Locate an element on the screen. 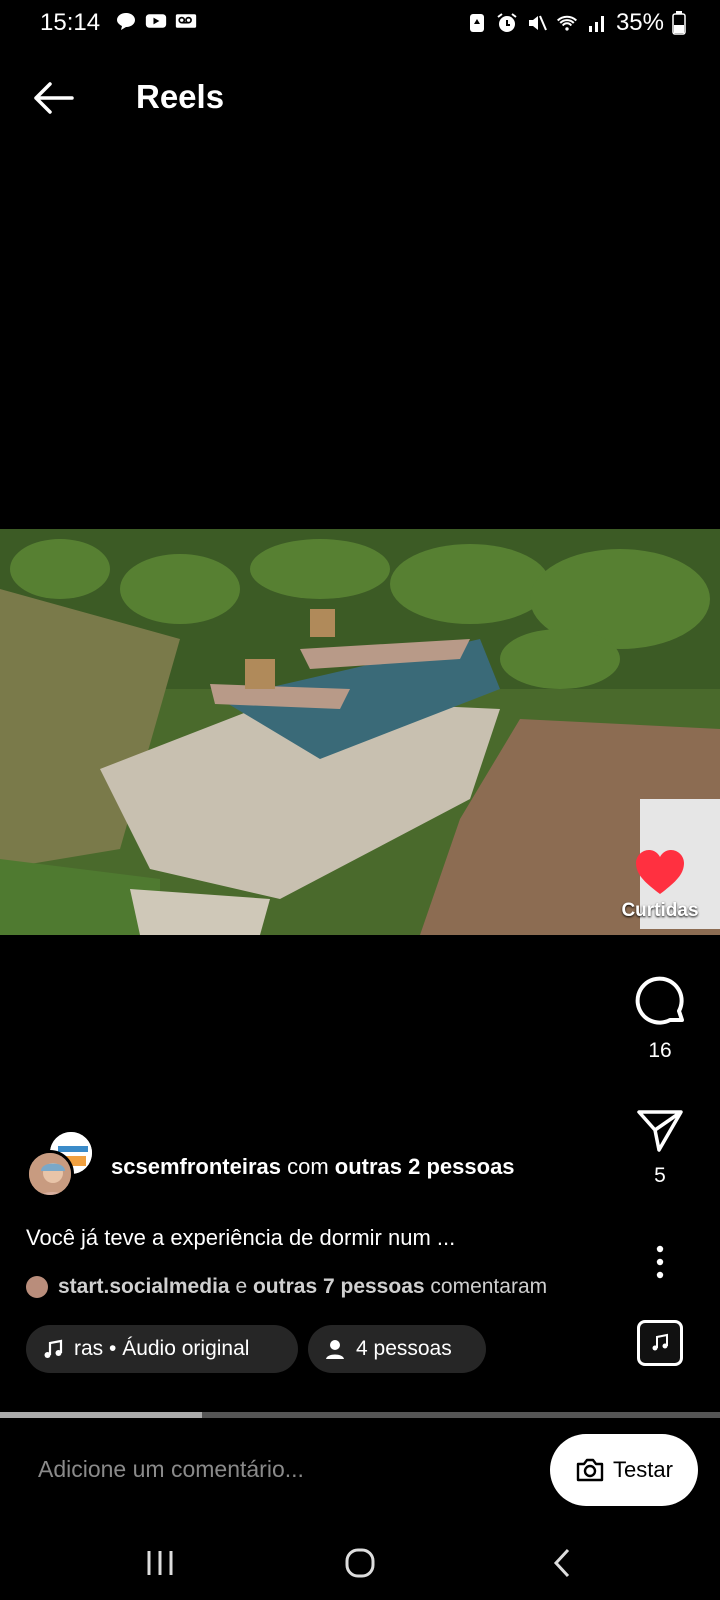 The height and width of the screenshot is (1600, 720). battery-percent: 35% is located at coordinates (639, 22).